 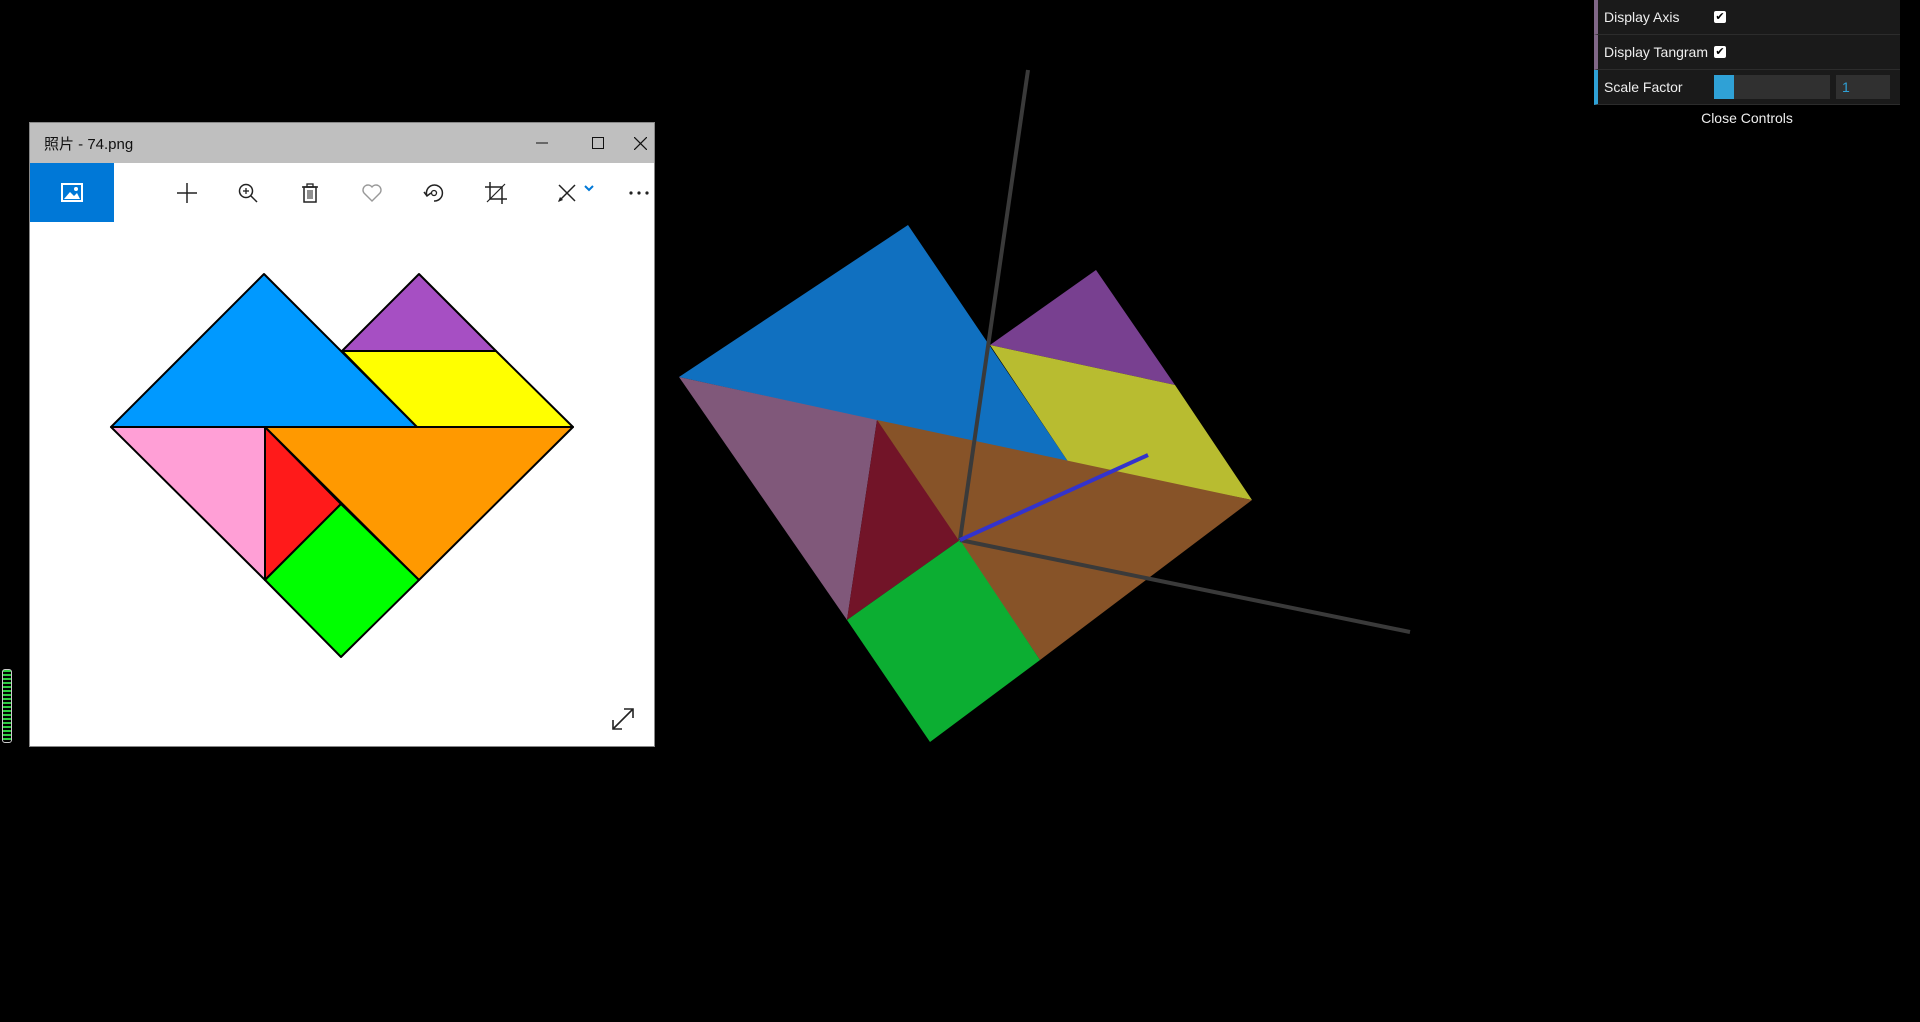 What do you see at coordinates (589, 187) in the screenshot?
I see `chevron-down-icon` at bounding box center [589, 187].